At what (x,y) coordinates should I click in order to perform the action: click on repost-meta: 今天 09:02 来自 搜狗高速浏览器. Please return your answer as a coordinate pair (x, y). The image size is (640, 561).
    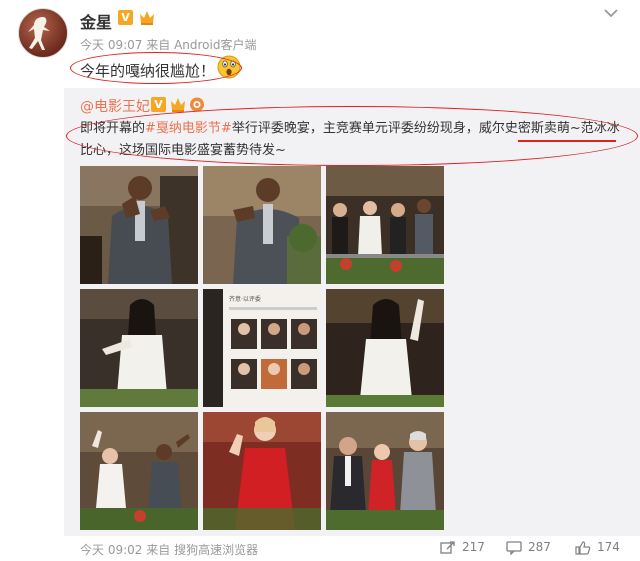
    Looking at the image, I should click on (169, 549).